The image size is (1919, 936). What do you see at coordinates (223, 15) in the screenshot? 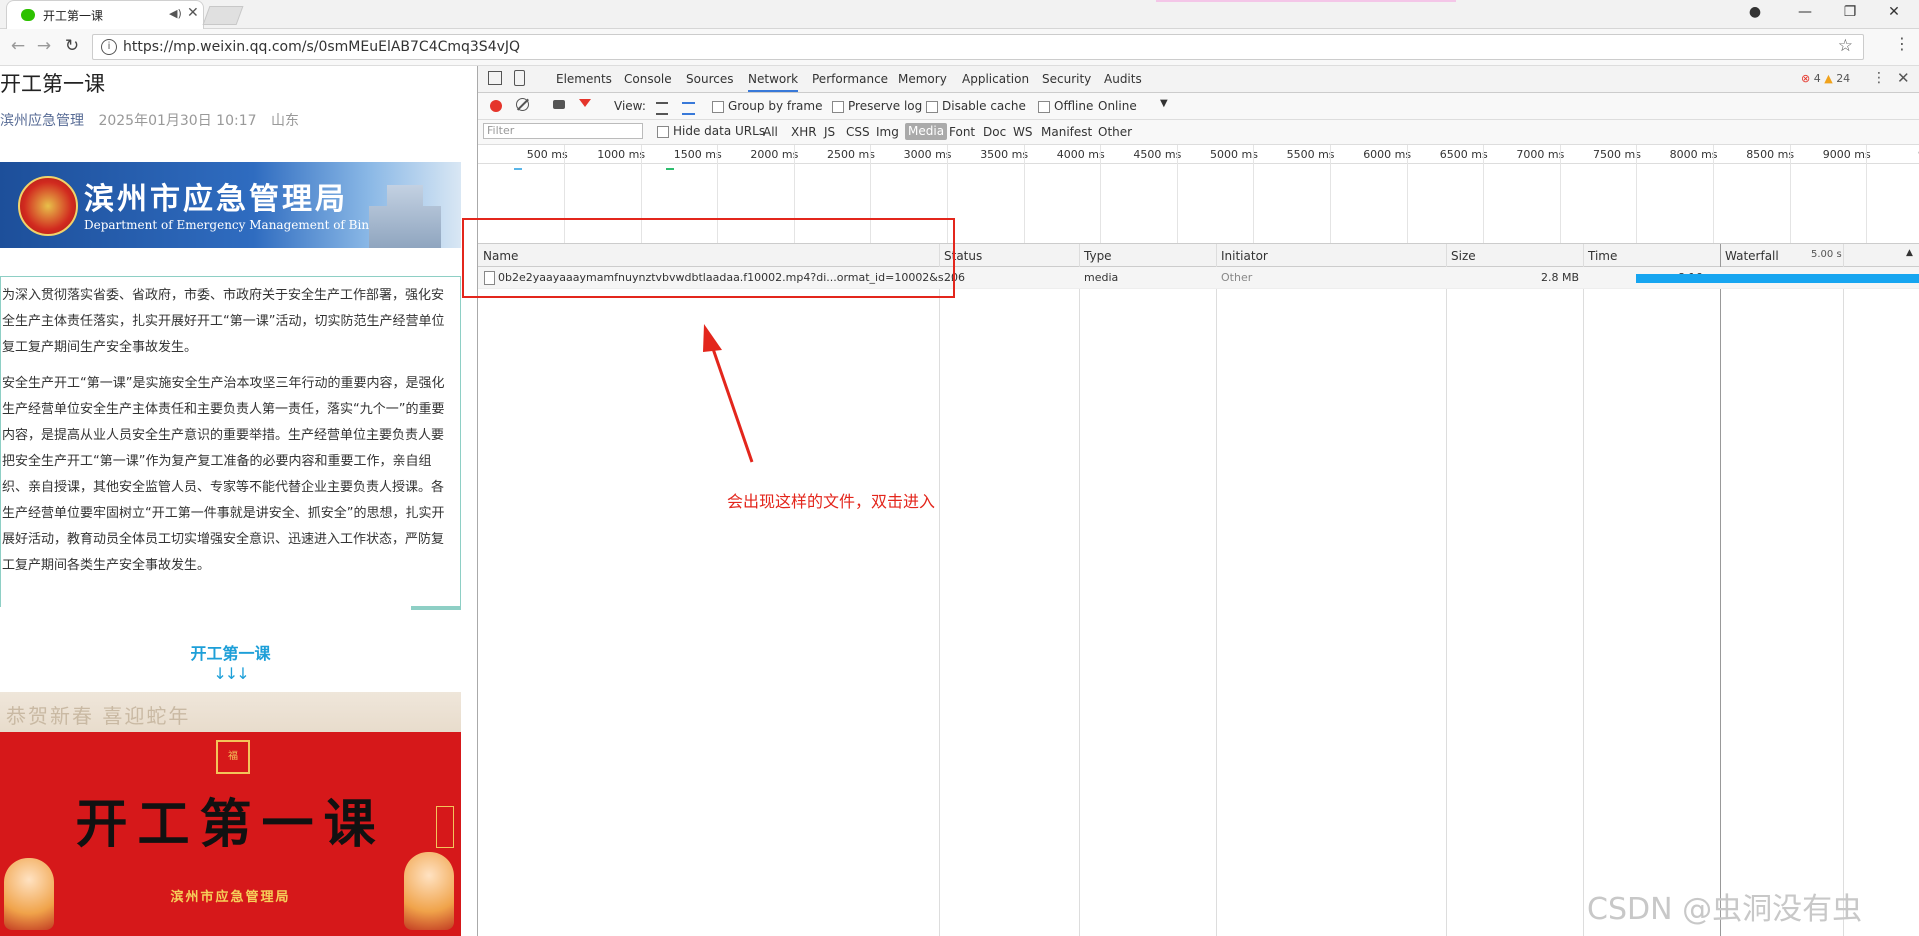
I see `new-tab-button` at bounding box center [223, 15].